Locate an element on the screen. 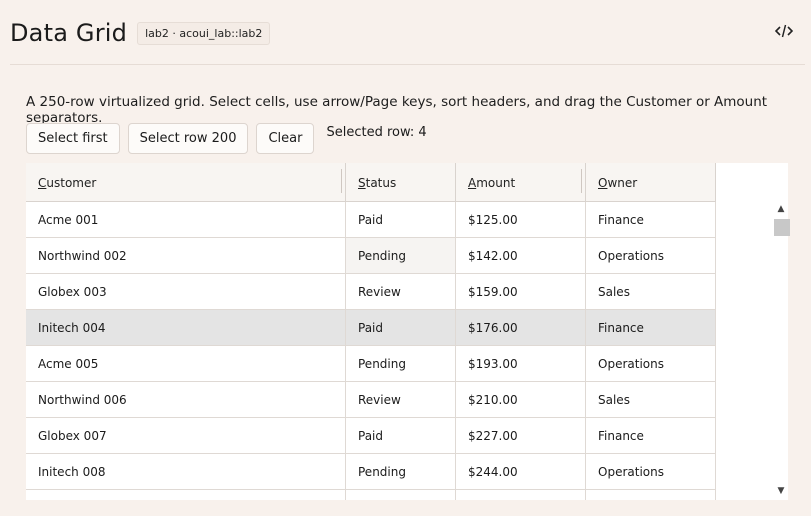 The height and width of the screenshot is (516, 811). cell-customer: Globex 007 is located at coordinates (186, 435).